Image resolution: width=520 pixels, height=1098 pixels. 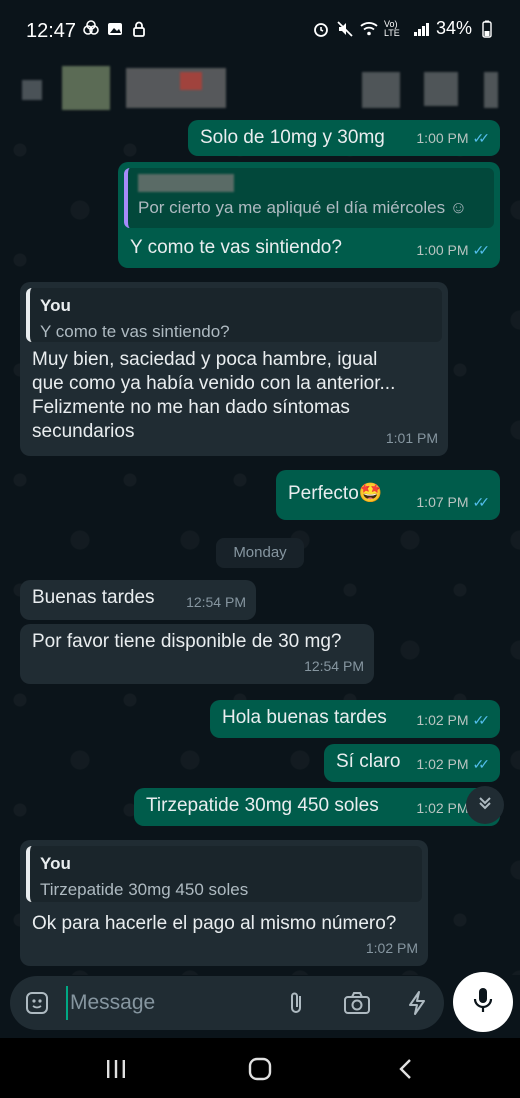 What do you see at coordinates (32, 90) in the screenshot?
I see `obscured-back-button` at bounding box center [32, 90].